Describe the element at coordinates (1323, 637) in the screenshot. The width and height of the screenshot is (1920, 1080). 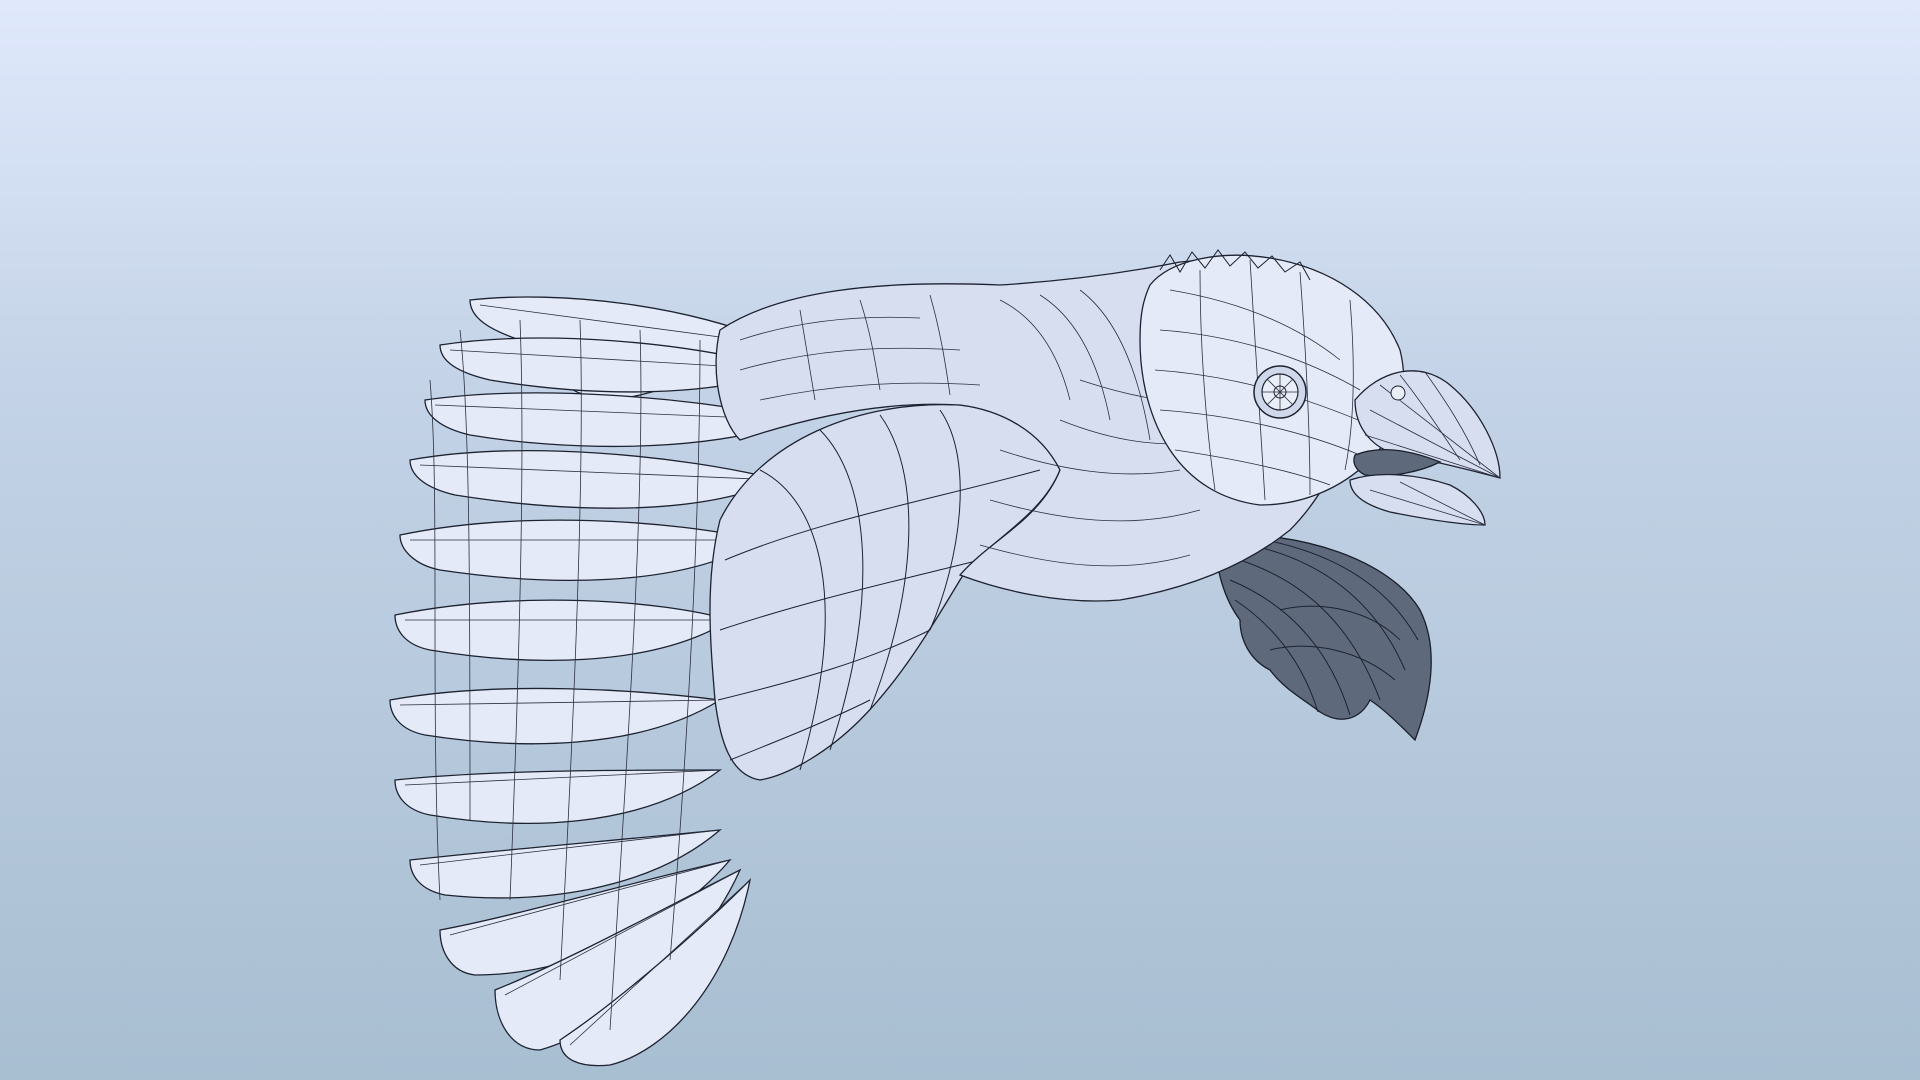
I see `far-wing` at that location.